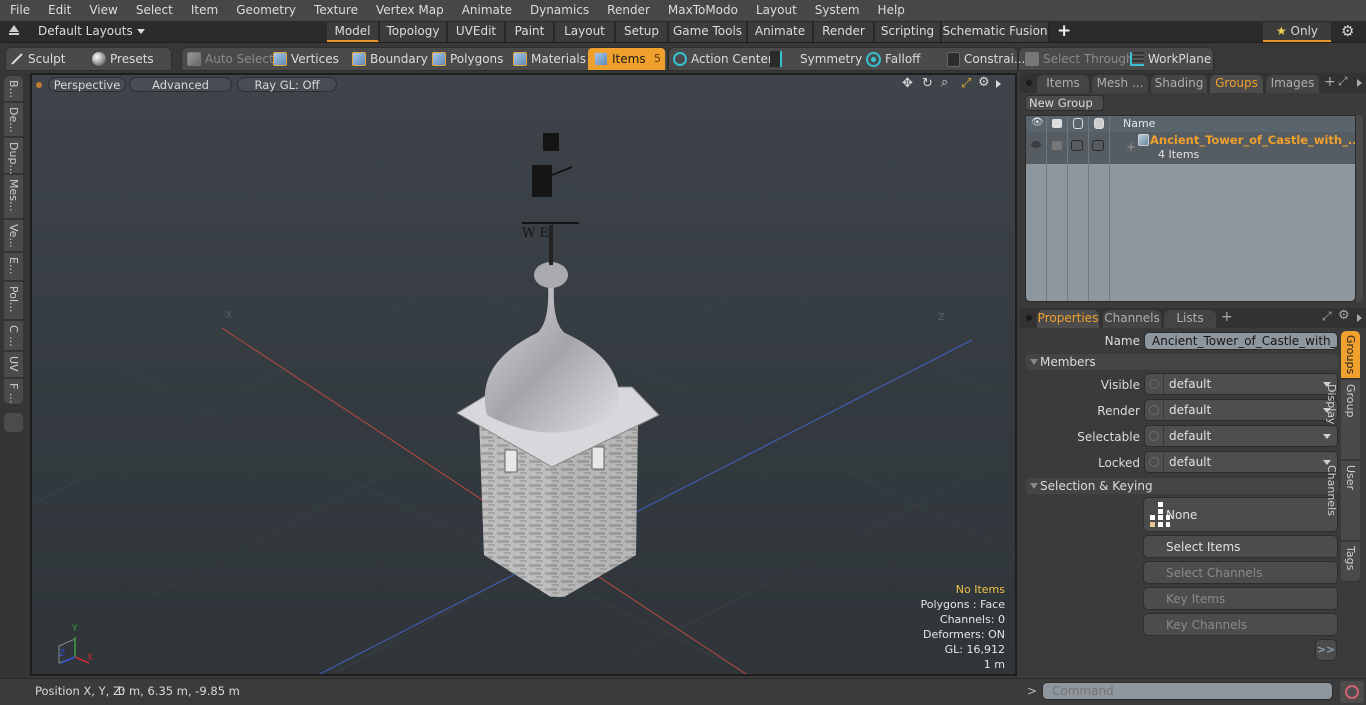 Image resolution: width=1366 pixels, height=705 pixels. Describe the element at coordinates (944, 82) in the screenshot. I see `zoom-view-icon: ⌕` at that location.